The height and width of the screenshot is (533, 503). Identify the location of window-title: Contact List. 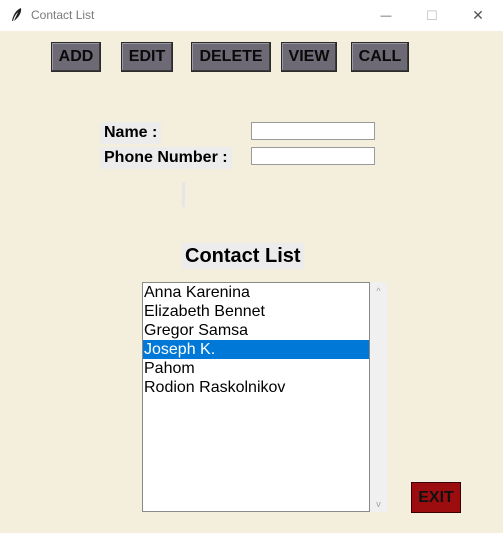
(63, 15).